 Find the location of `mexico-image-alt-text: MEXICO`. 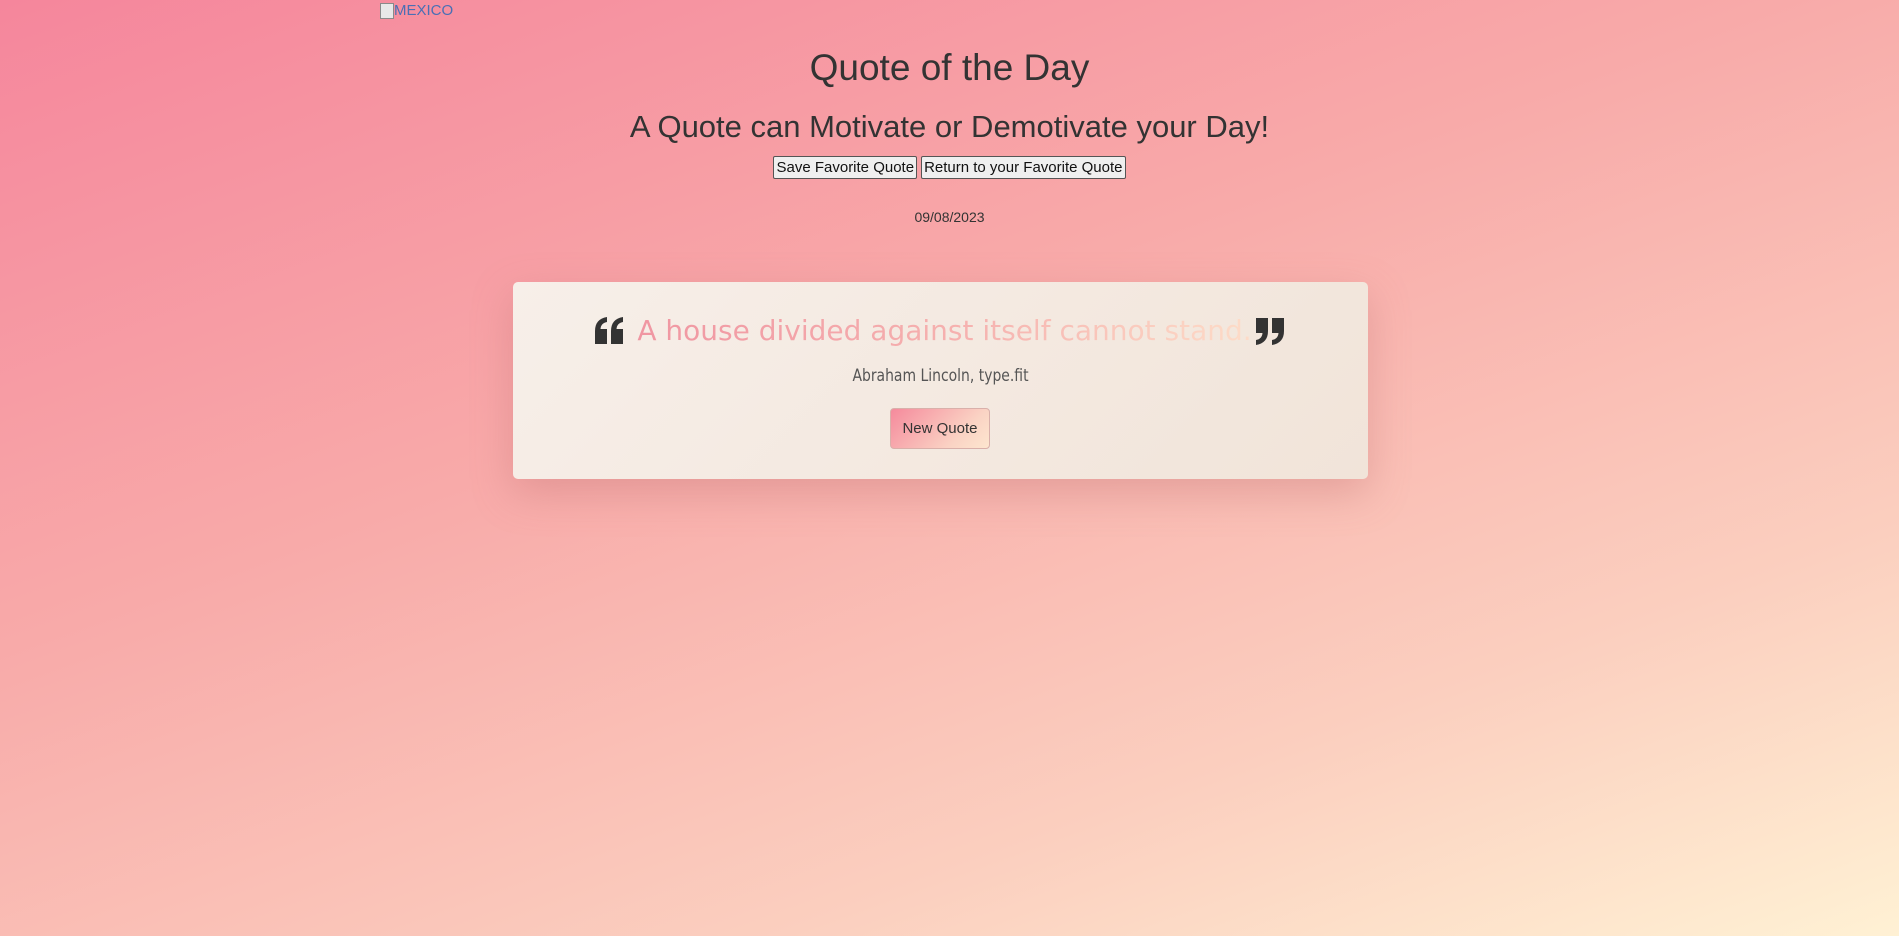

mexico-image-alt-text: MEXICO is located at coordinates (424, 10).